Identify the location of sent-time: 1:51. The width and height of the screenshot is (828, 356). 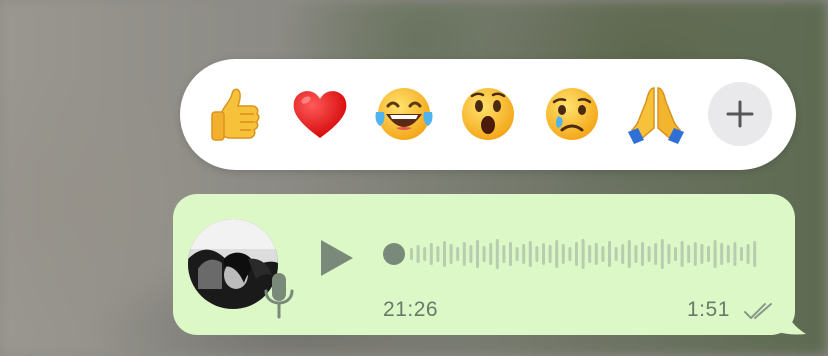
(708, 309).